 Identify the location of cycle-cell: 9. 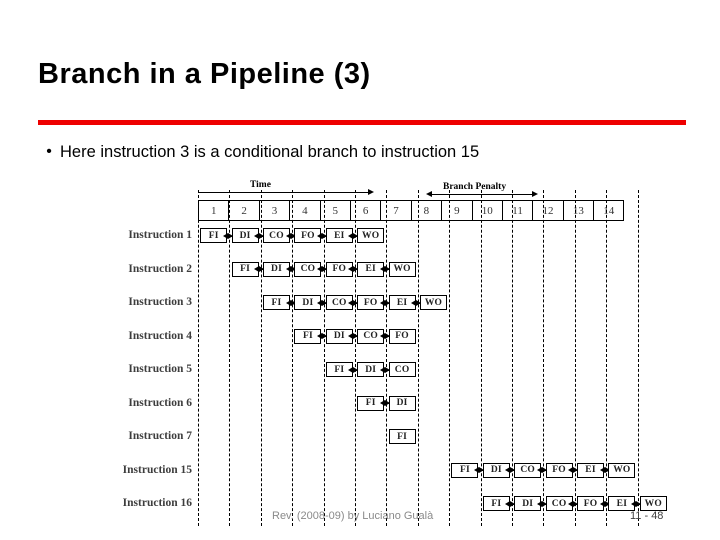
(457, 210).